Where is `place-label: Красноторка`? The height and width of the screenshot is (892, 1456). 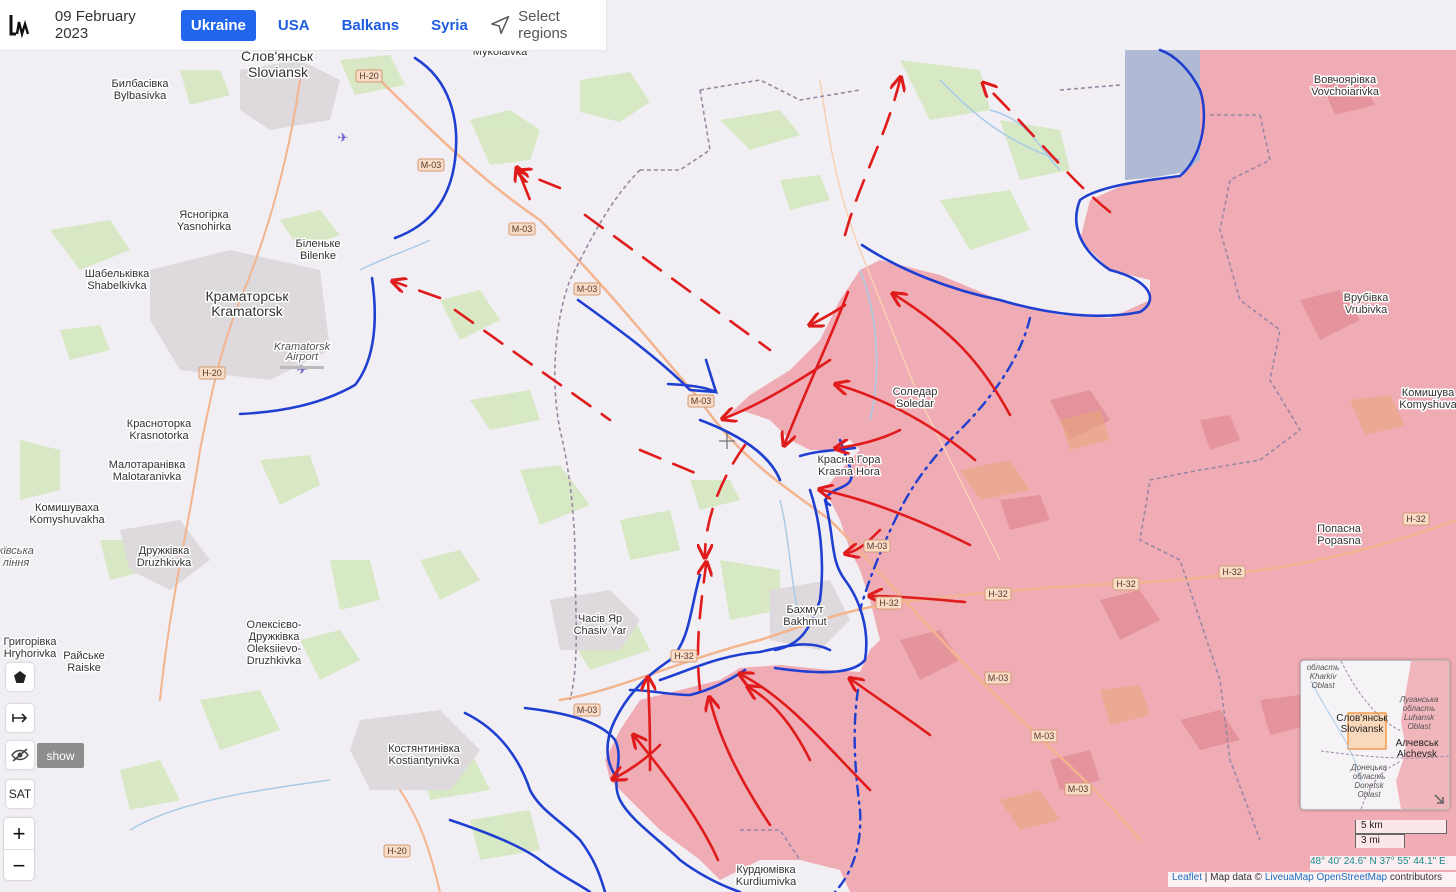
place-label: Красноторка is located at coordinates (159, 424).